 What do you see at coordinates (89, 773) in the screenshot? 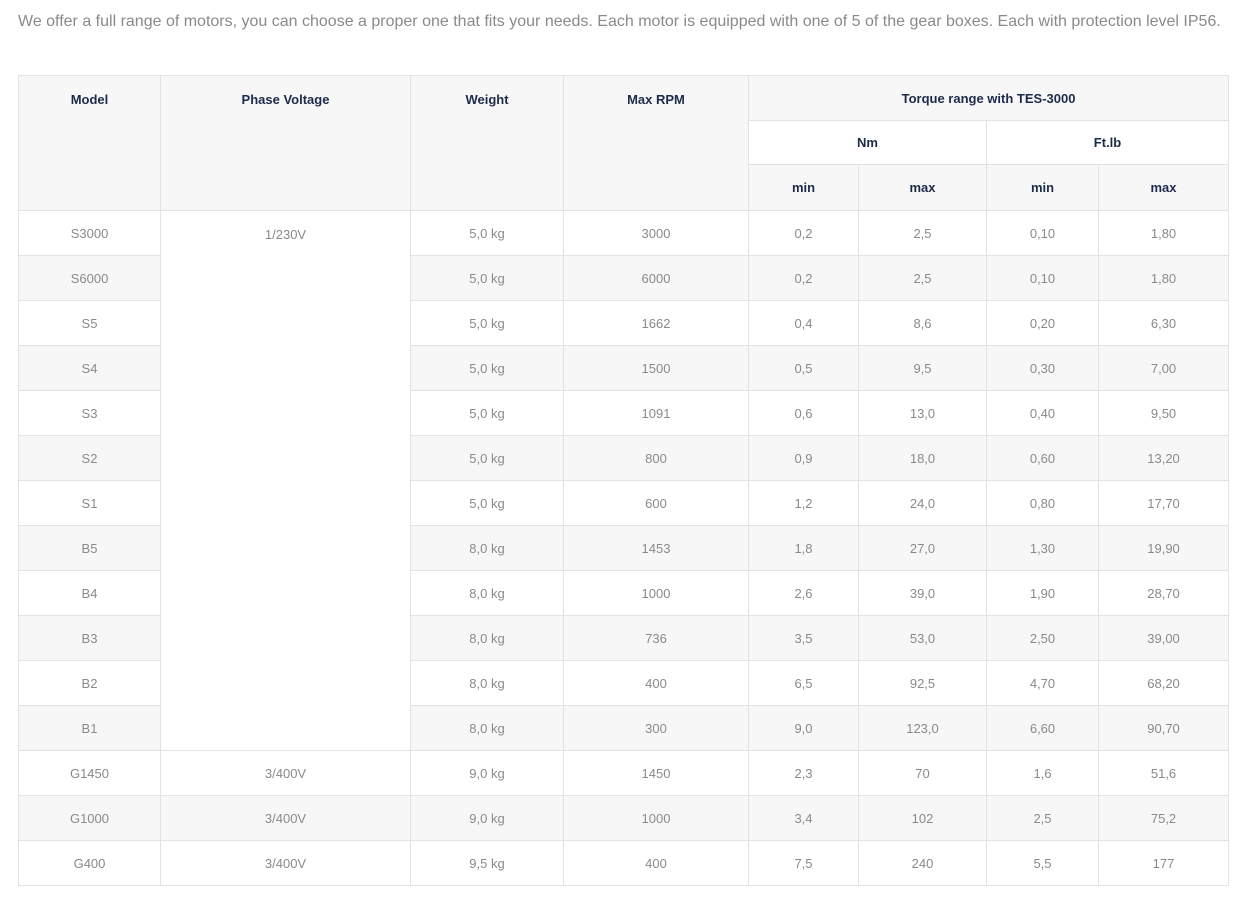
I see `cell-model: G1450` at bounding box center [89, 773].